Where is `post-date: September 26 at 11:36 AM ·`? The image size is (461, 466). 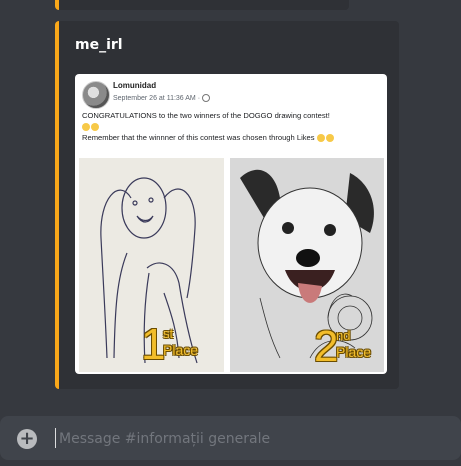 post-date: September 26 at 11:36 AM · is located at coordinates (162, 98).